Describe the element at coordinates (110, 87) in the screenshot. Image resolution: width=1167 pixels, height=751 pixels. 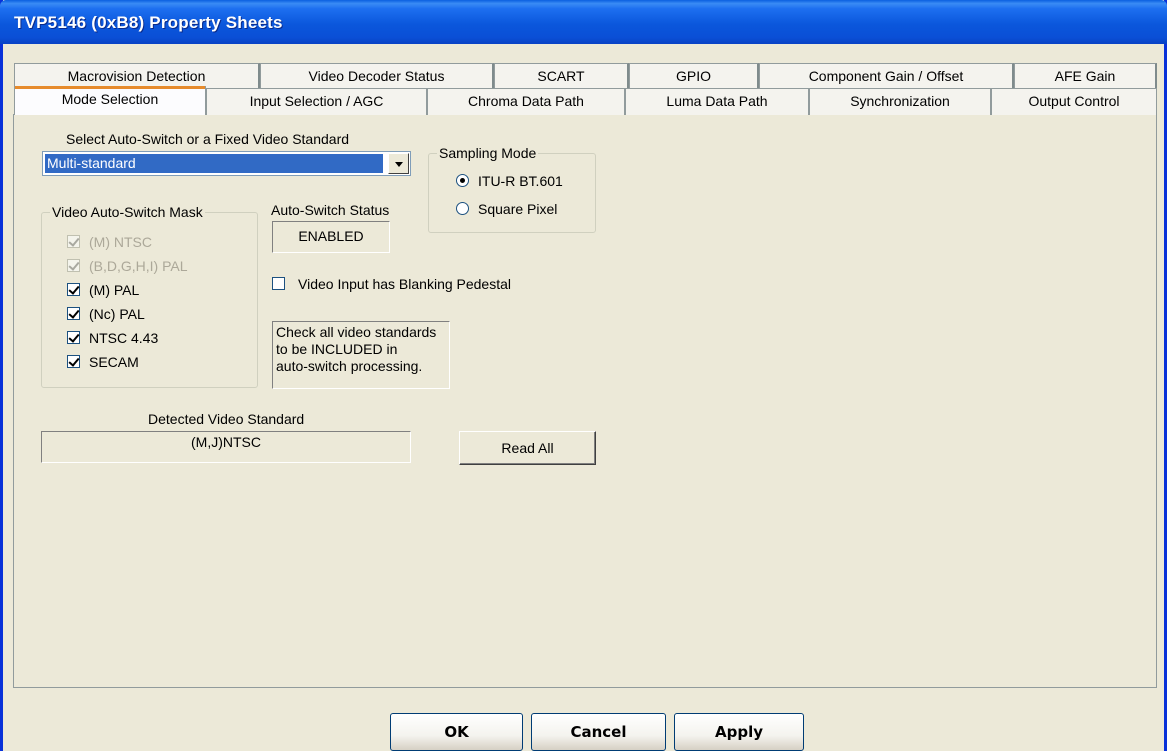
I see `active-tab-accent` at that location.